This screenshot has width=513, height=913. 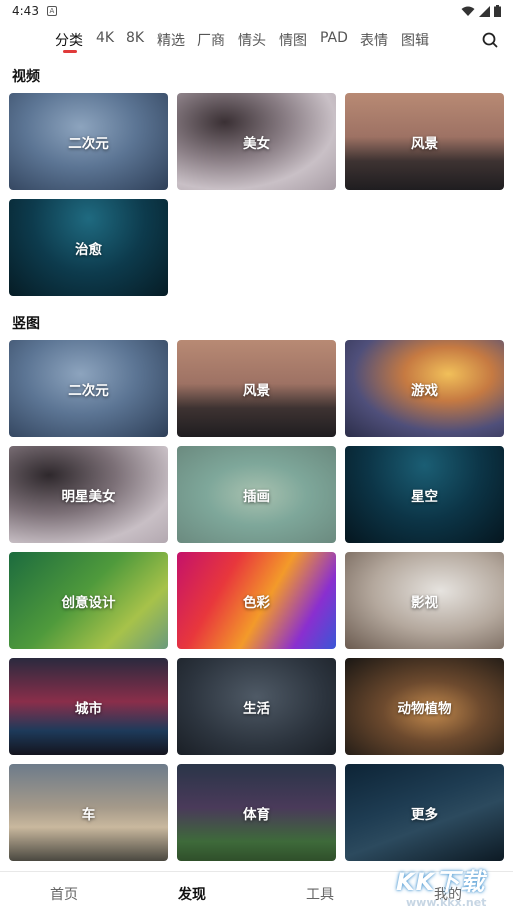 I want to click on tab-8k: 8K, so click(x=135, y=38).